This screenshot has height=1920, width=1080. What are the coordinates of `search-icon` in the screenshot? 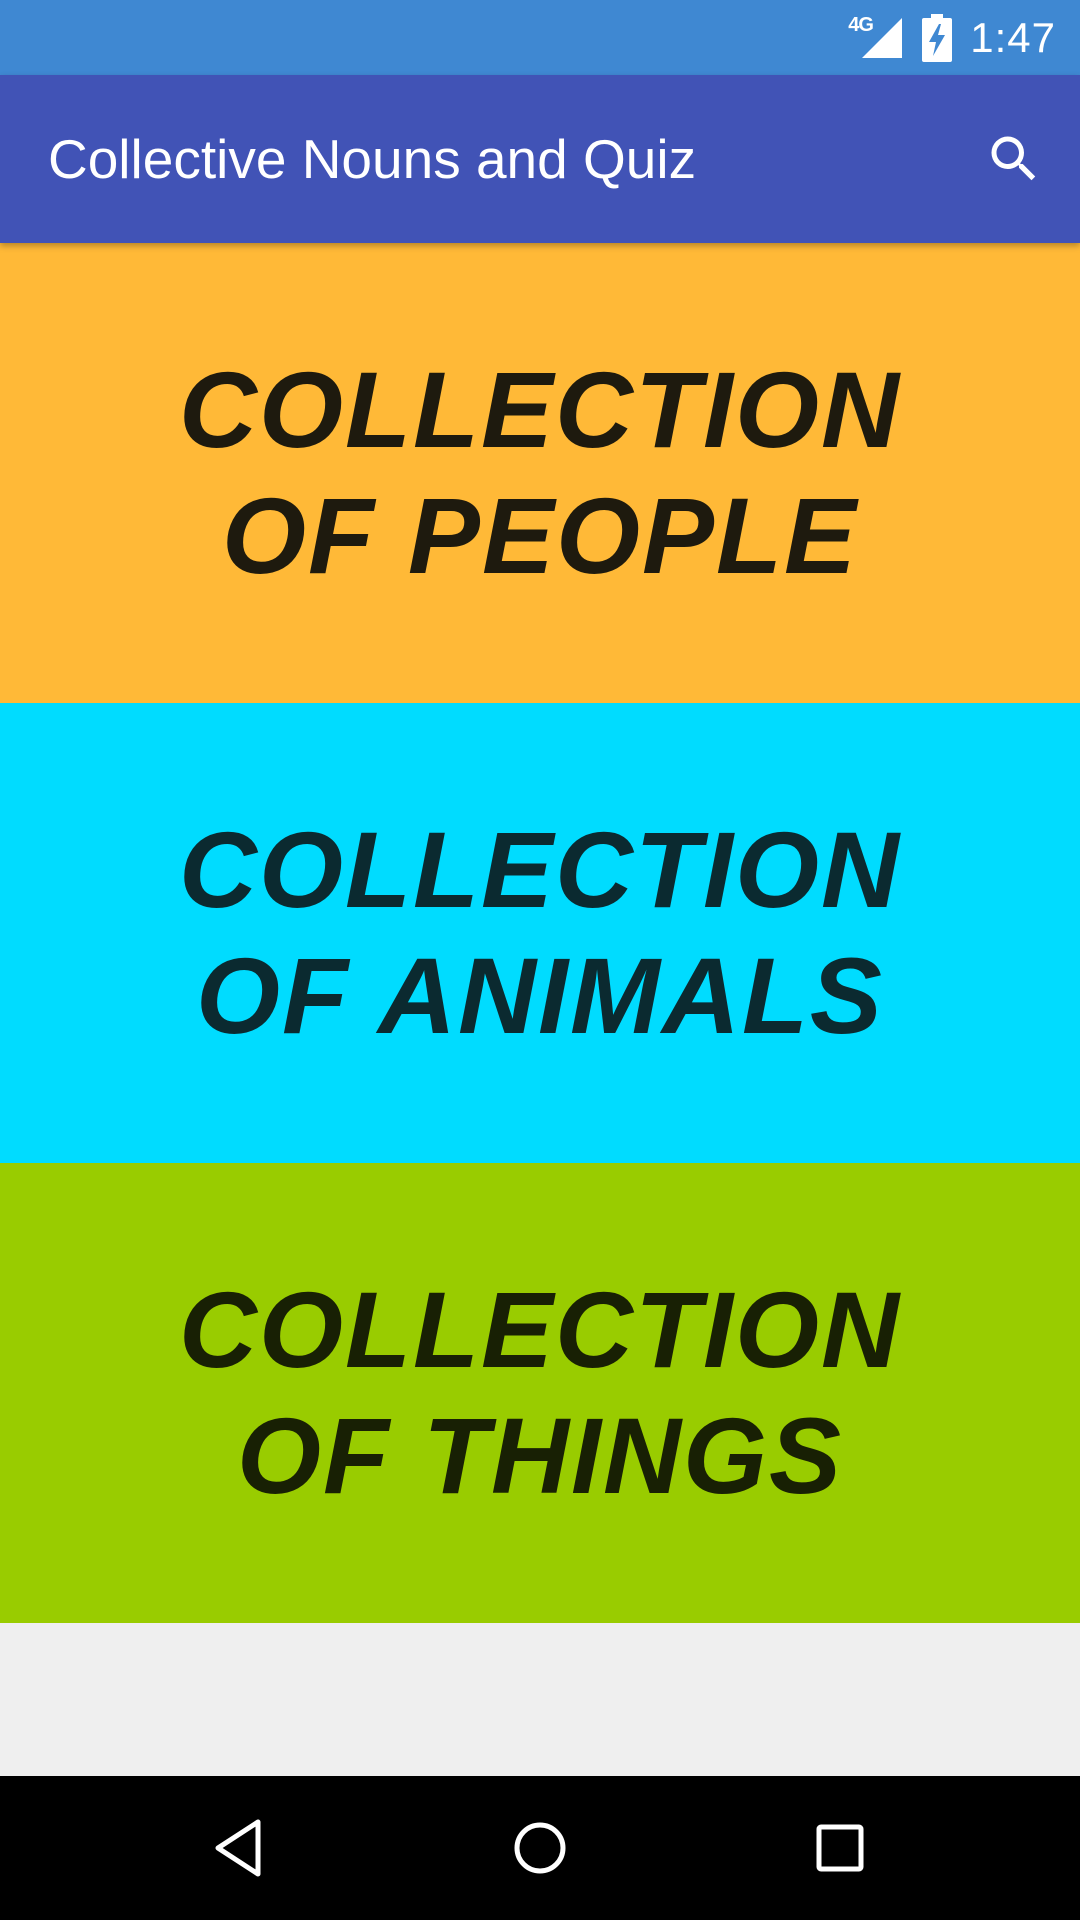 It's located at (1013, 158).